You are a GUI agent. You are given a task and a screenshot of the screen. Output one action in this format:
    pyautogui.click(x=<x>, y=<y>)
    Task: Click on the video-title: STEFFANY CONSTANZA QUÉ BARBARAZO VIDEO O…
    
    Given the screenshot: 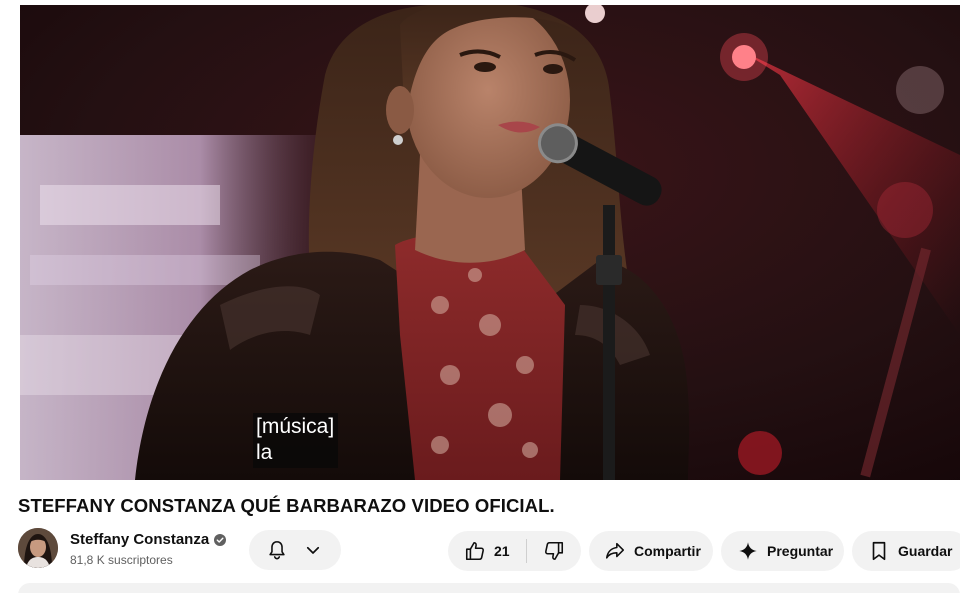 What is the action you would take?
    pyautogui.click(x=286, y=505)
    